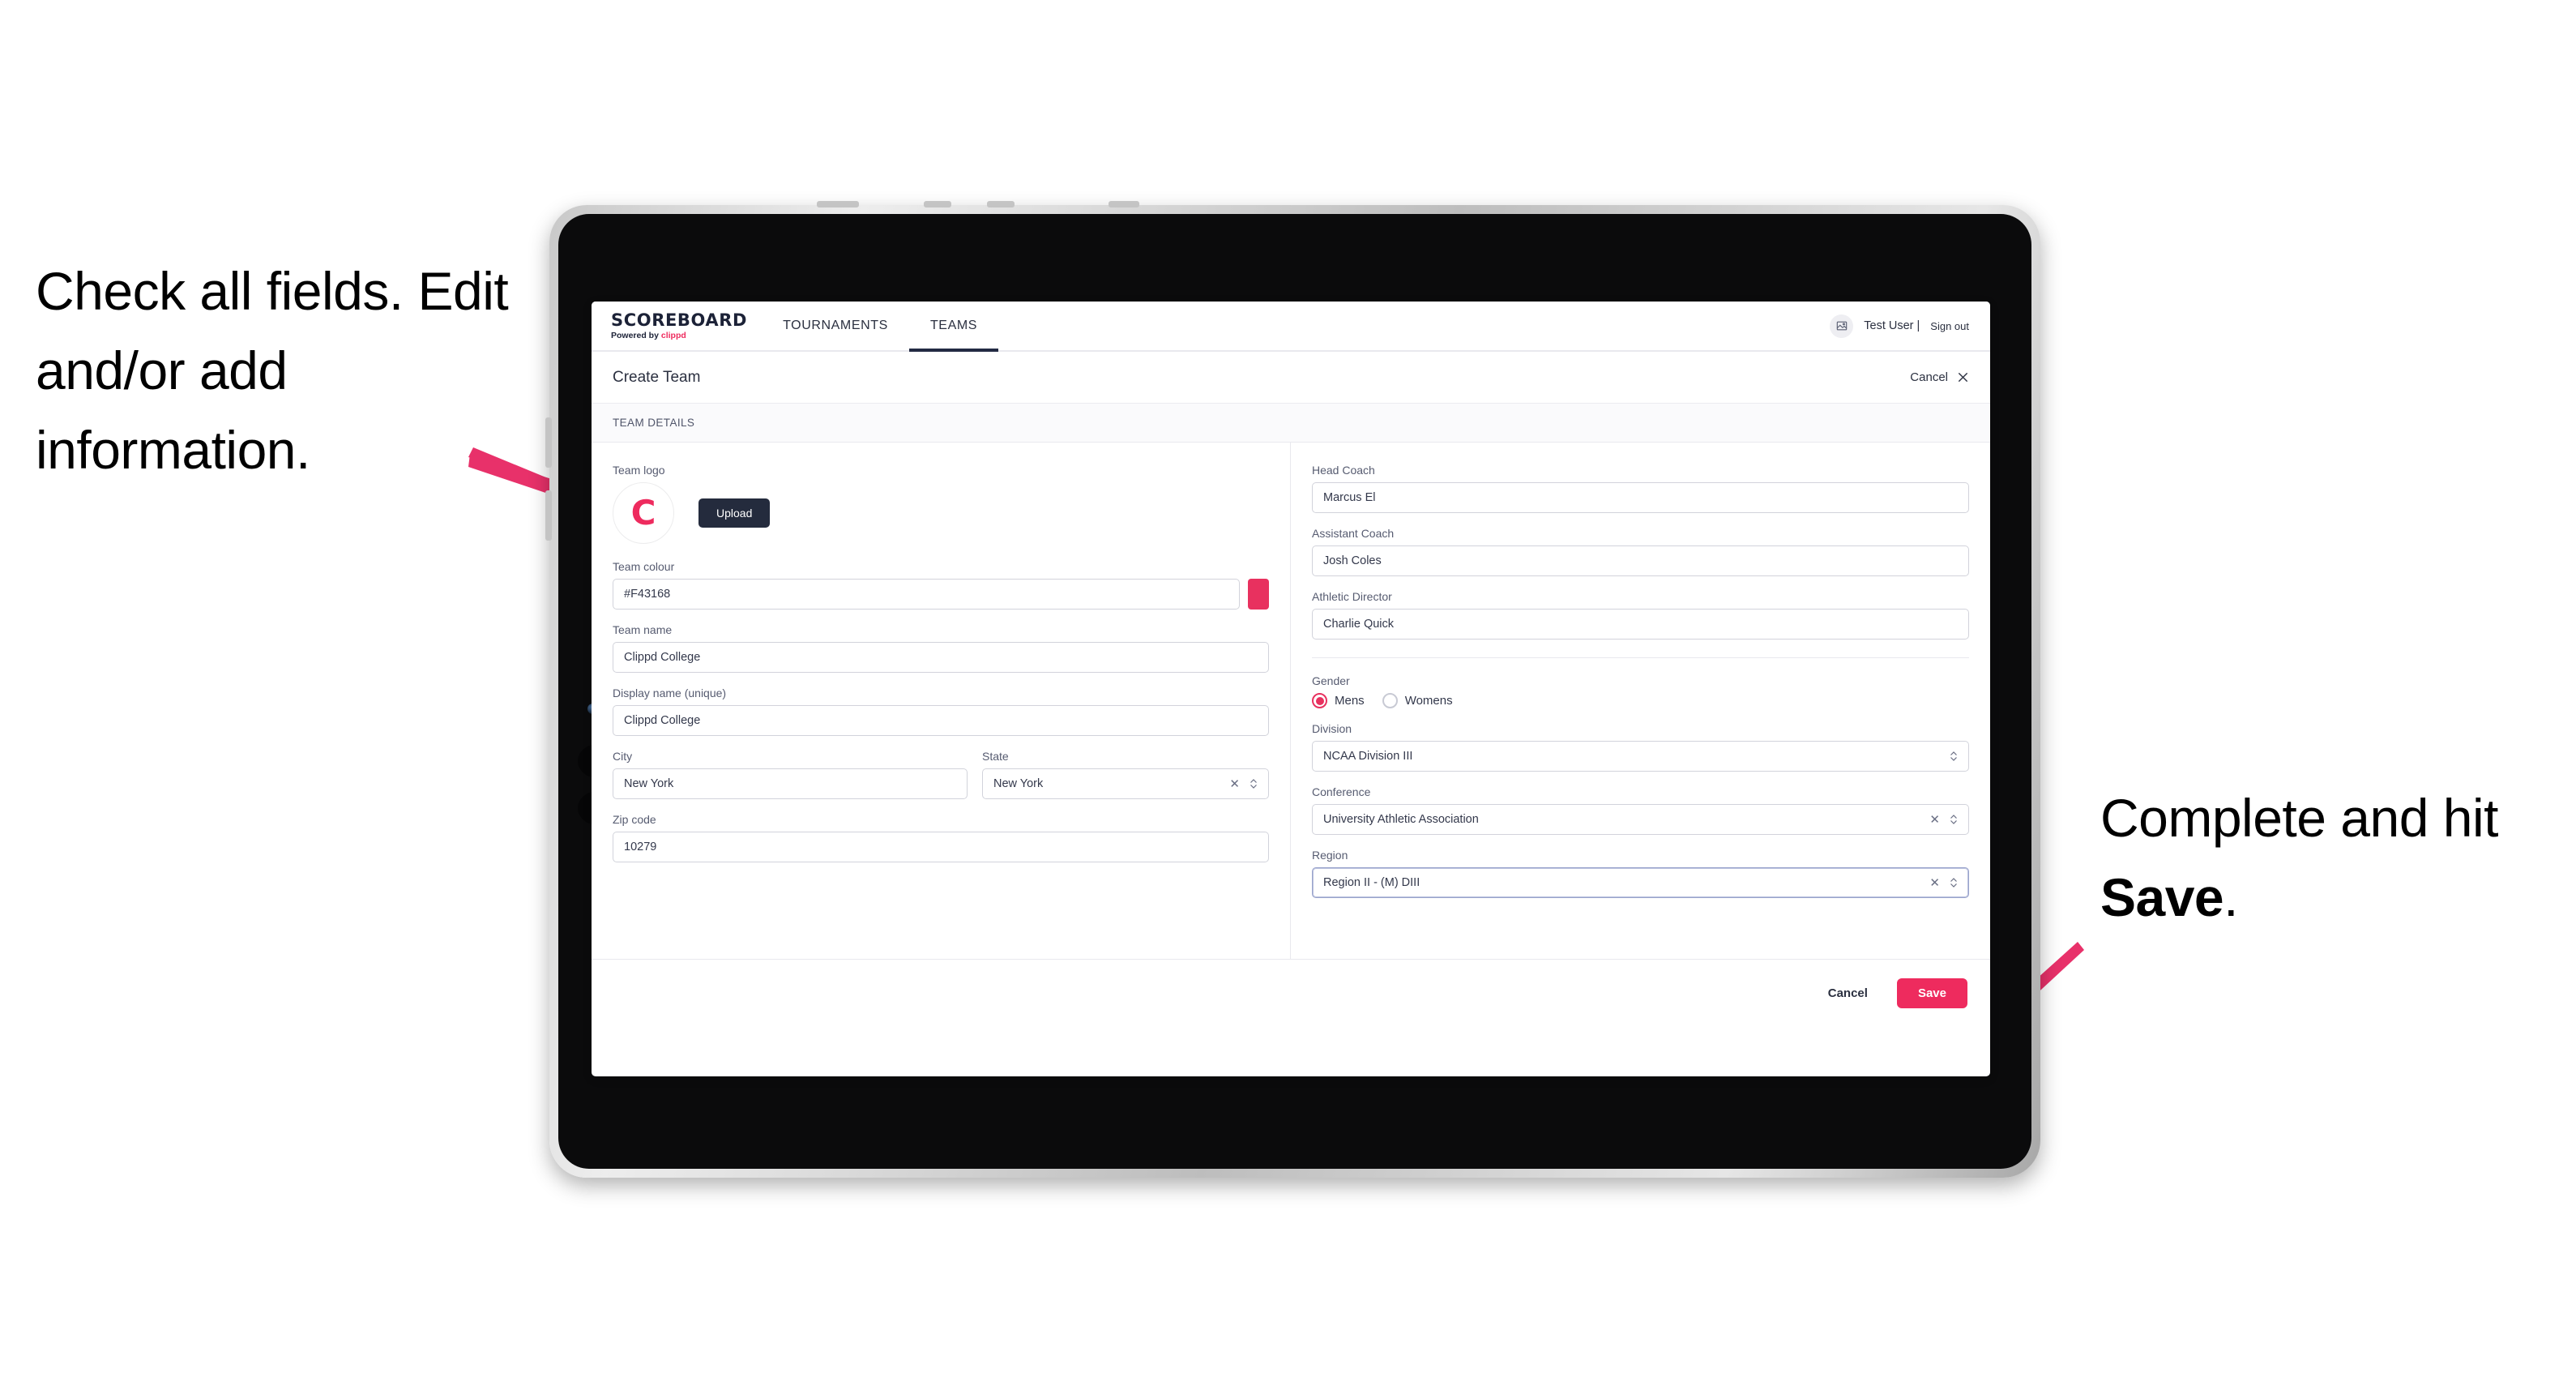  Describe the element at coordinates (1330, 855) in the screenshot. I see `region-label: Region` at that location.